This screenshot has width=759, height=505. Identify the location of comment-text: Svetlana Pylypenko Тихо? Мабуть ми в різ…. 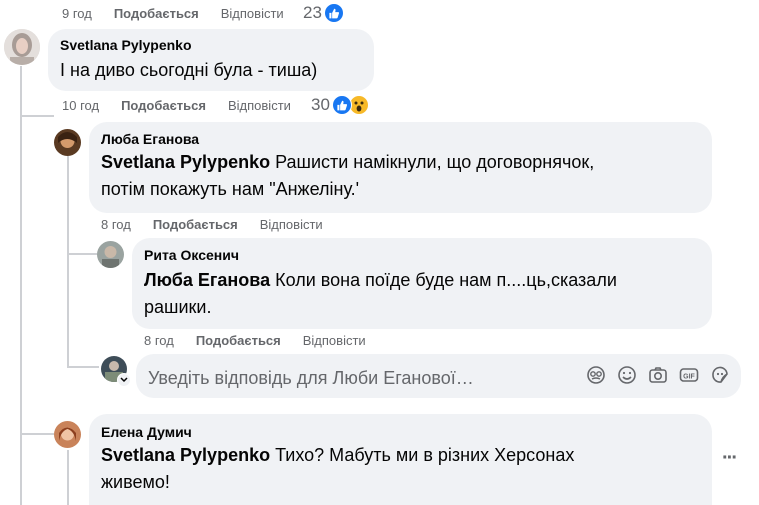
(337, 469).